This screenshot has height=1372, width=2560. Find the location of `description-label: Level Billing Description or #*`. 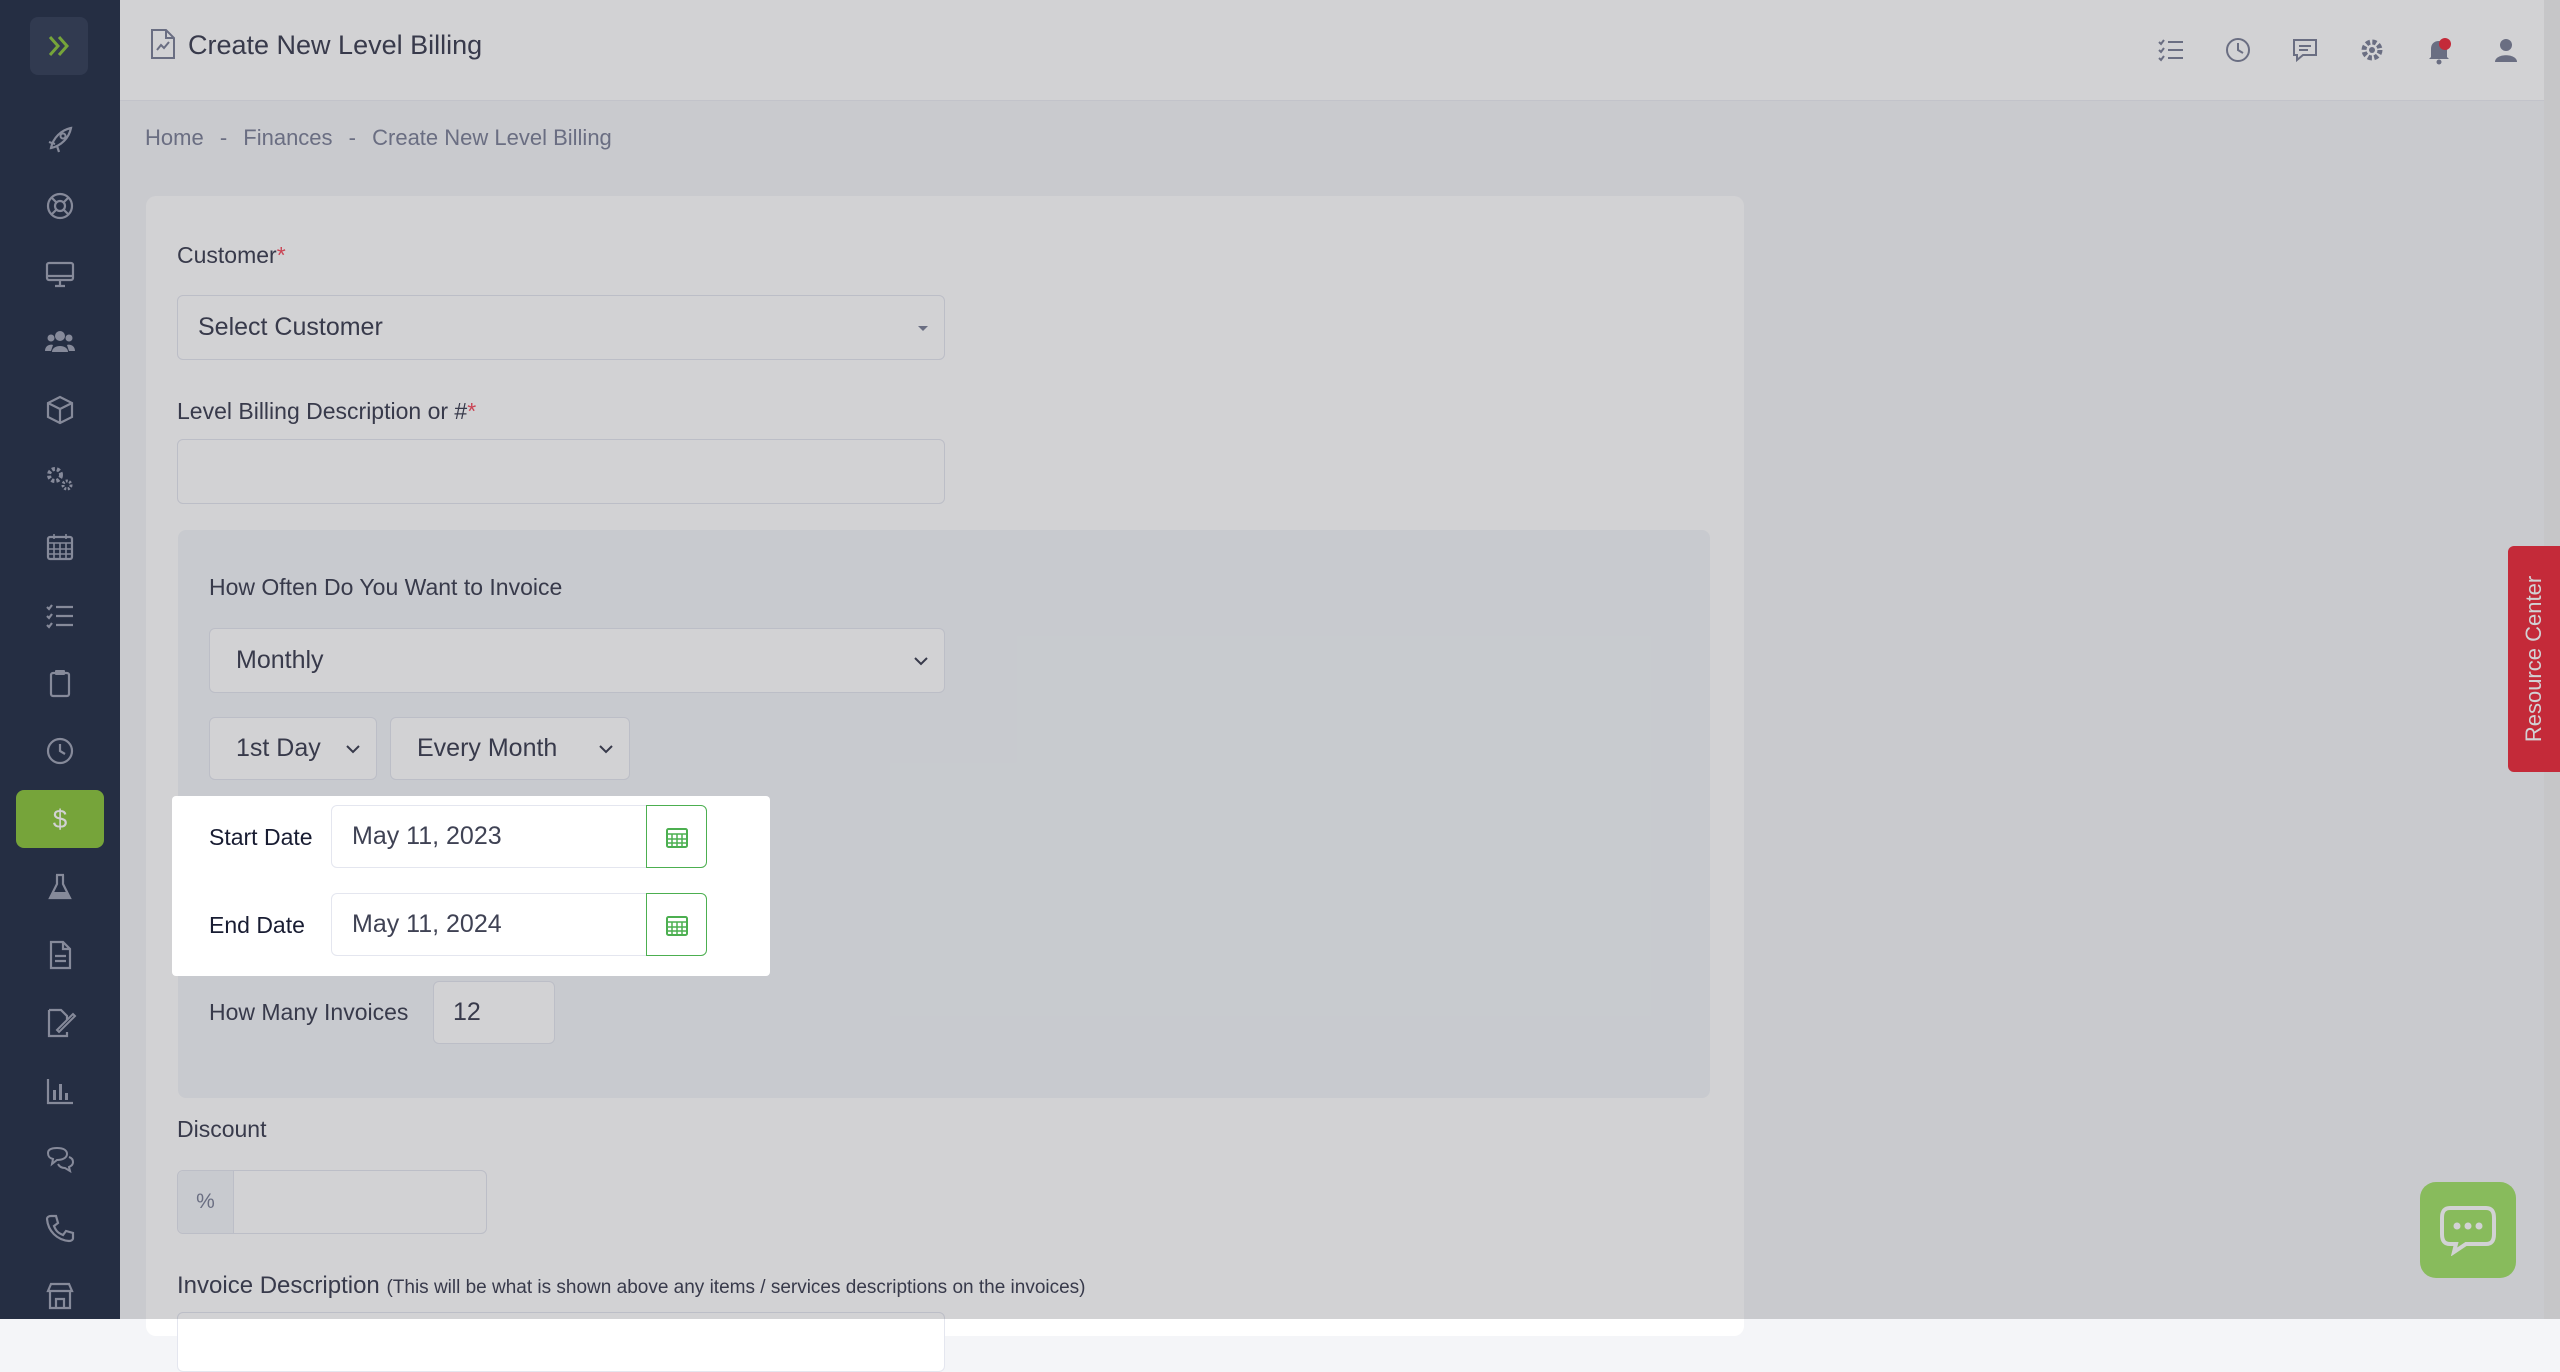

description-label: Level Billing Description or #* is located at coordinates (326, 411).